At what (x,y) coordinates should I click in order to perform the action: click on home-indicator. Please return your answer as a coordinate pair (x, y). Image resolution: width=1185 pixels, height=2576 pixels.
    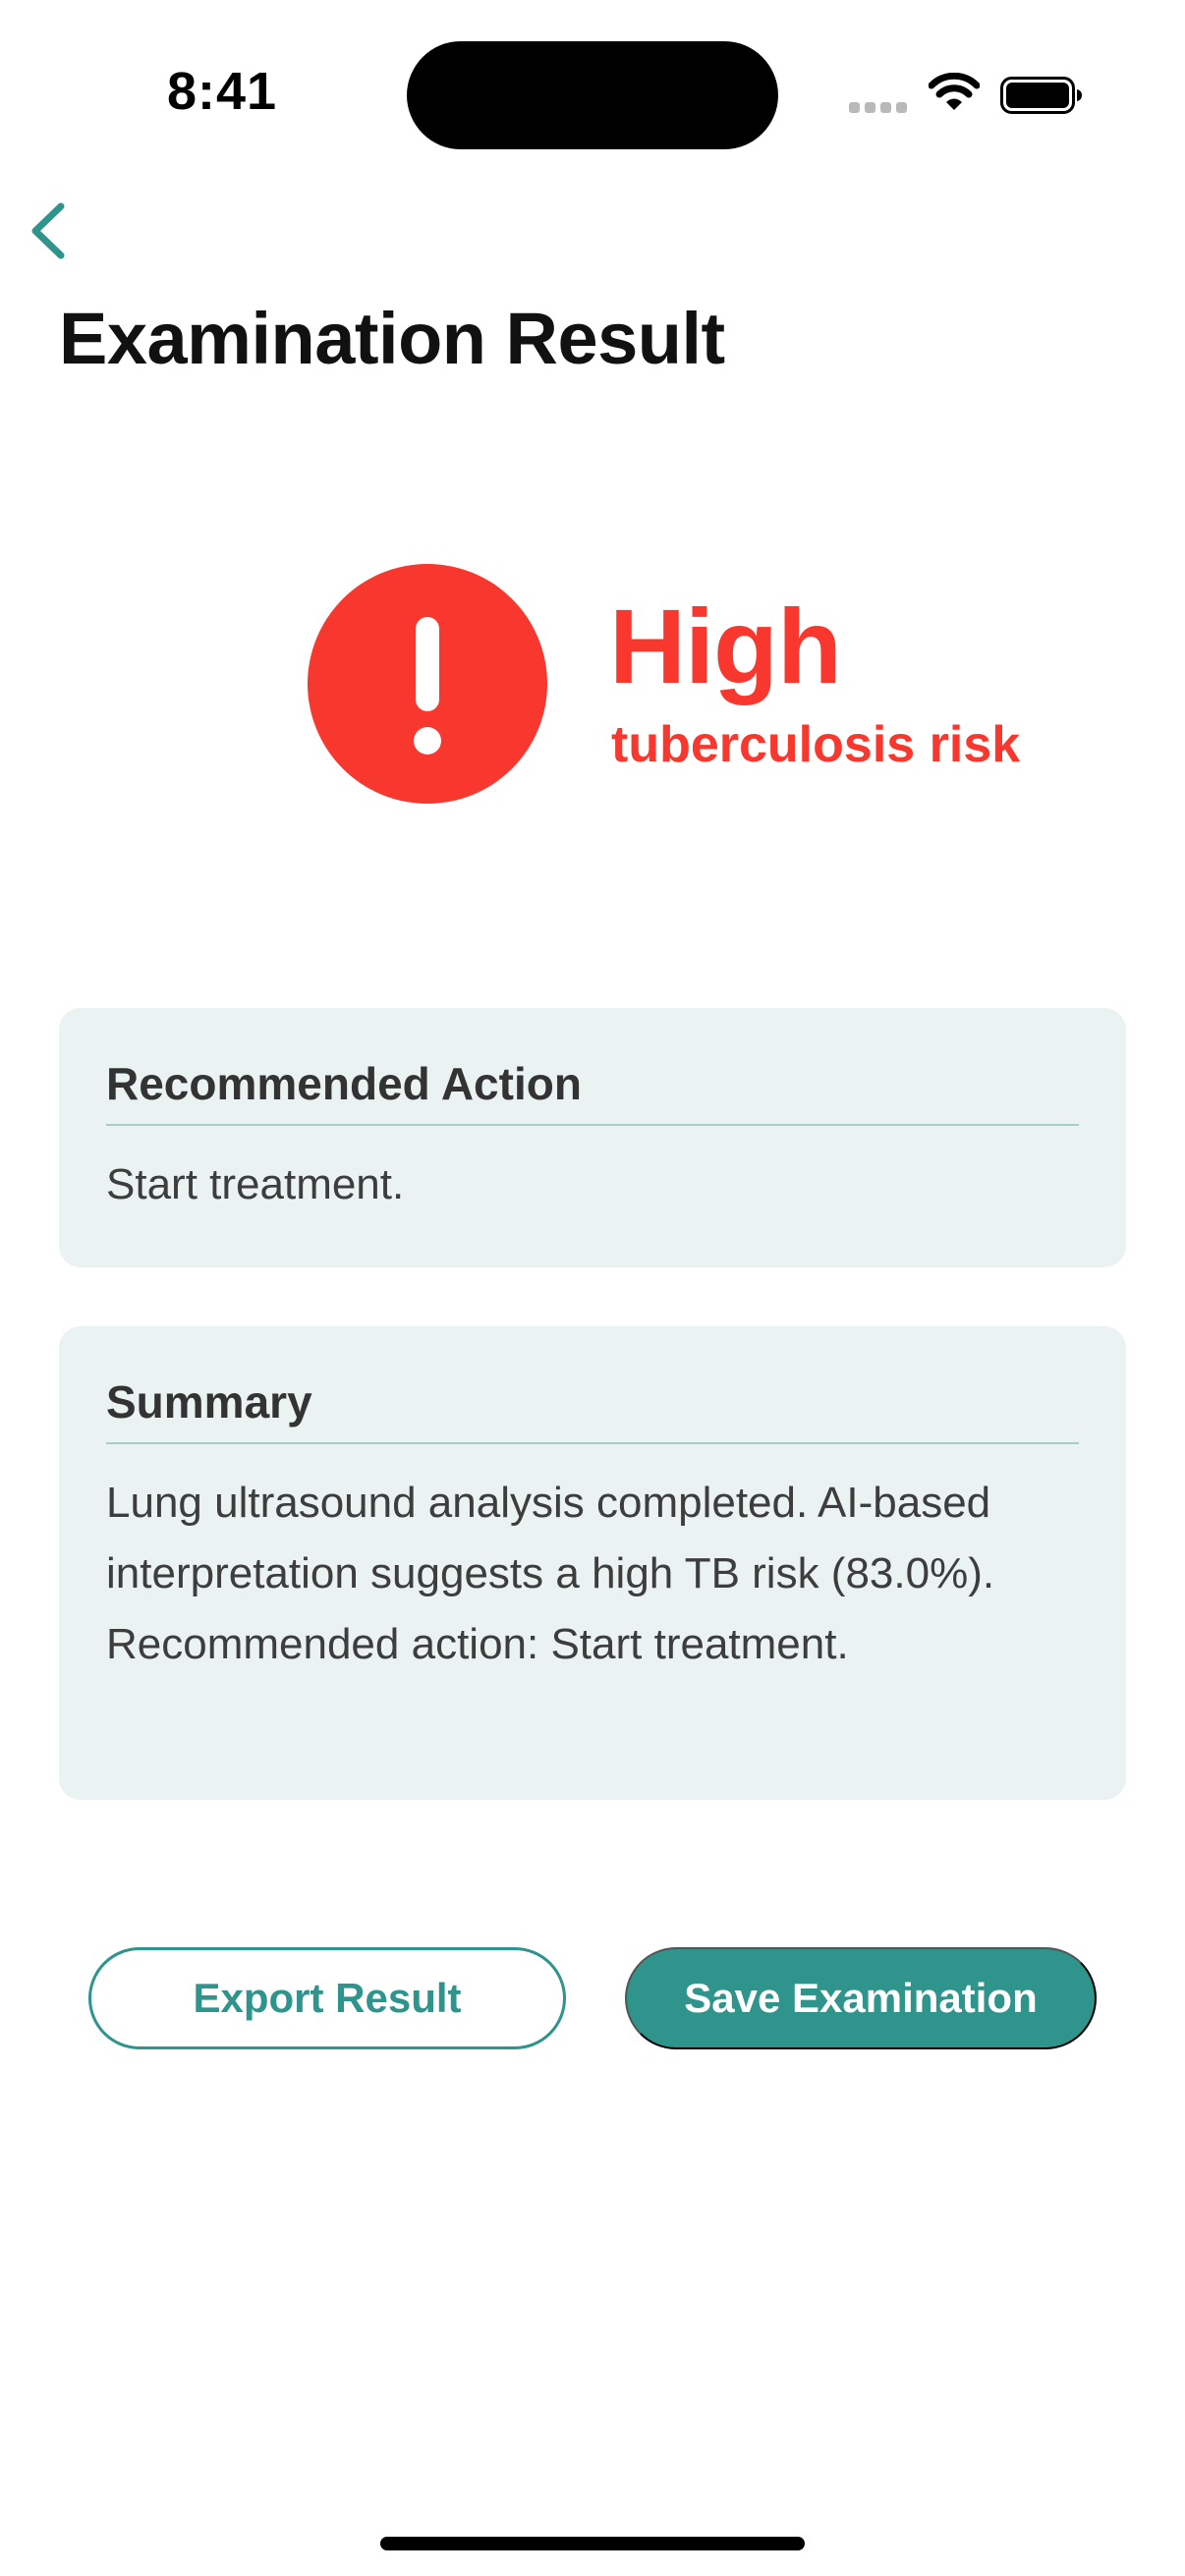
    Looking at the image, I should click on (592, 2543).